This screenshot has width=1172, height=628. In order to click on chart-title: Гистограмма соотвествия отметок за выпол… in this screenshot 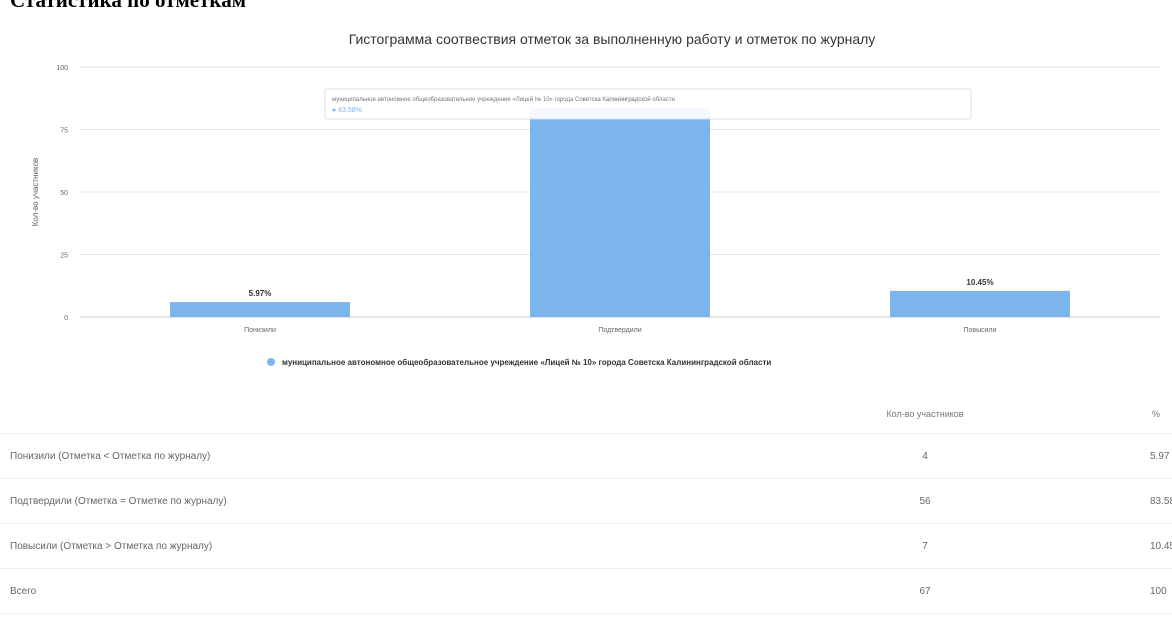, I will do `click(612, 39)`.